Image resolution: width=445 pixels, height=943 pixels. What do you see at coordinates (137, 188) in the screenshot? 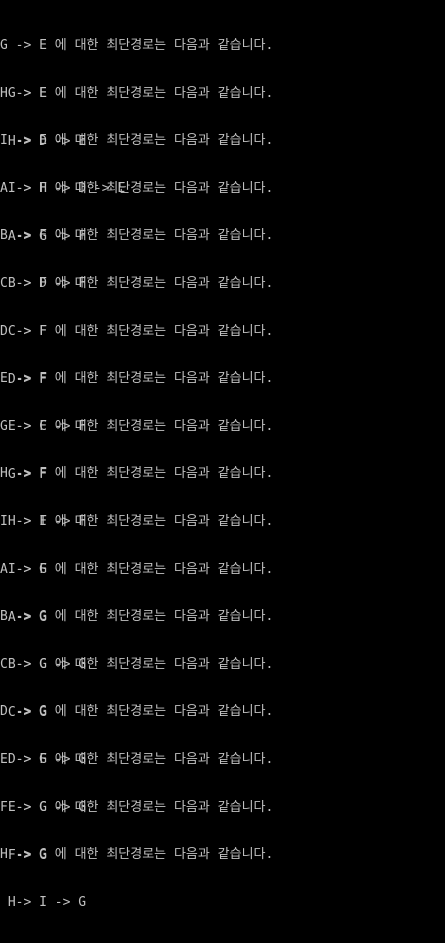
I see `route-header-line: A -> F 에 대한 최단경로는 다음과 같습니다.` at bounding box center [137, 188].